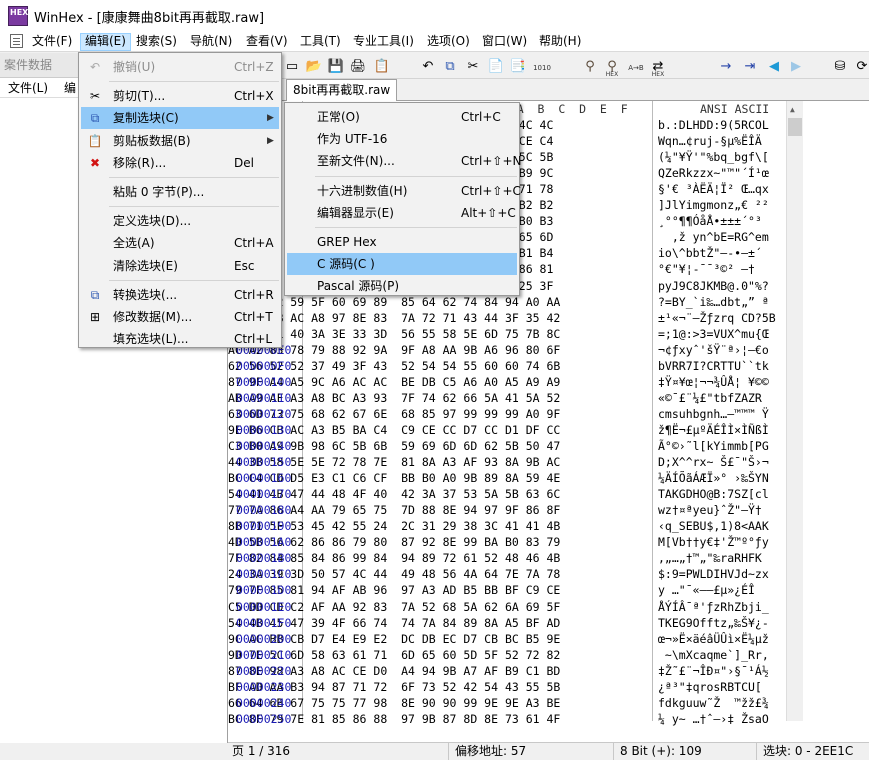  What do you see at coordinates (254, 243) in the screenshot?
I see `menu-item-shortcut: Ctrl+A` at bounding box center [254, 243].